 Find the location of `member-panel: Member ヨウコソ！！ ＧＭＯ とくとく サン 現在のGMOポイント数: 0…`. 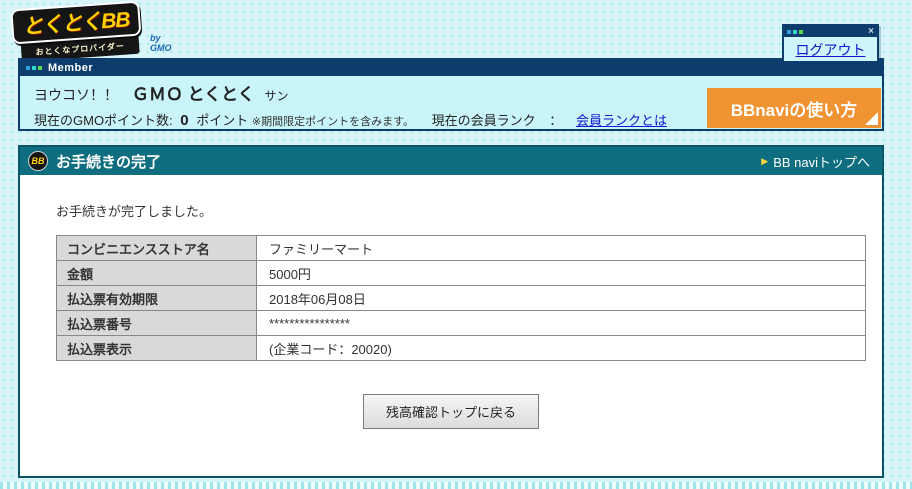

member-panel: Member ヨウコソ！！ ＧＭＯ とくとく サン 現在のGMOポイント数: 0… is located at coordinates (451, 94).